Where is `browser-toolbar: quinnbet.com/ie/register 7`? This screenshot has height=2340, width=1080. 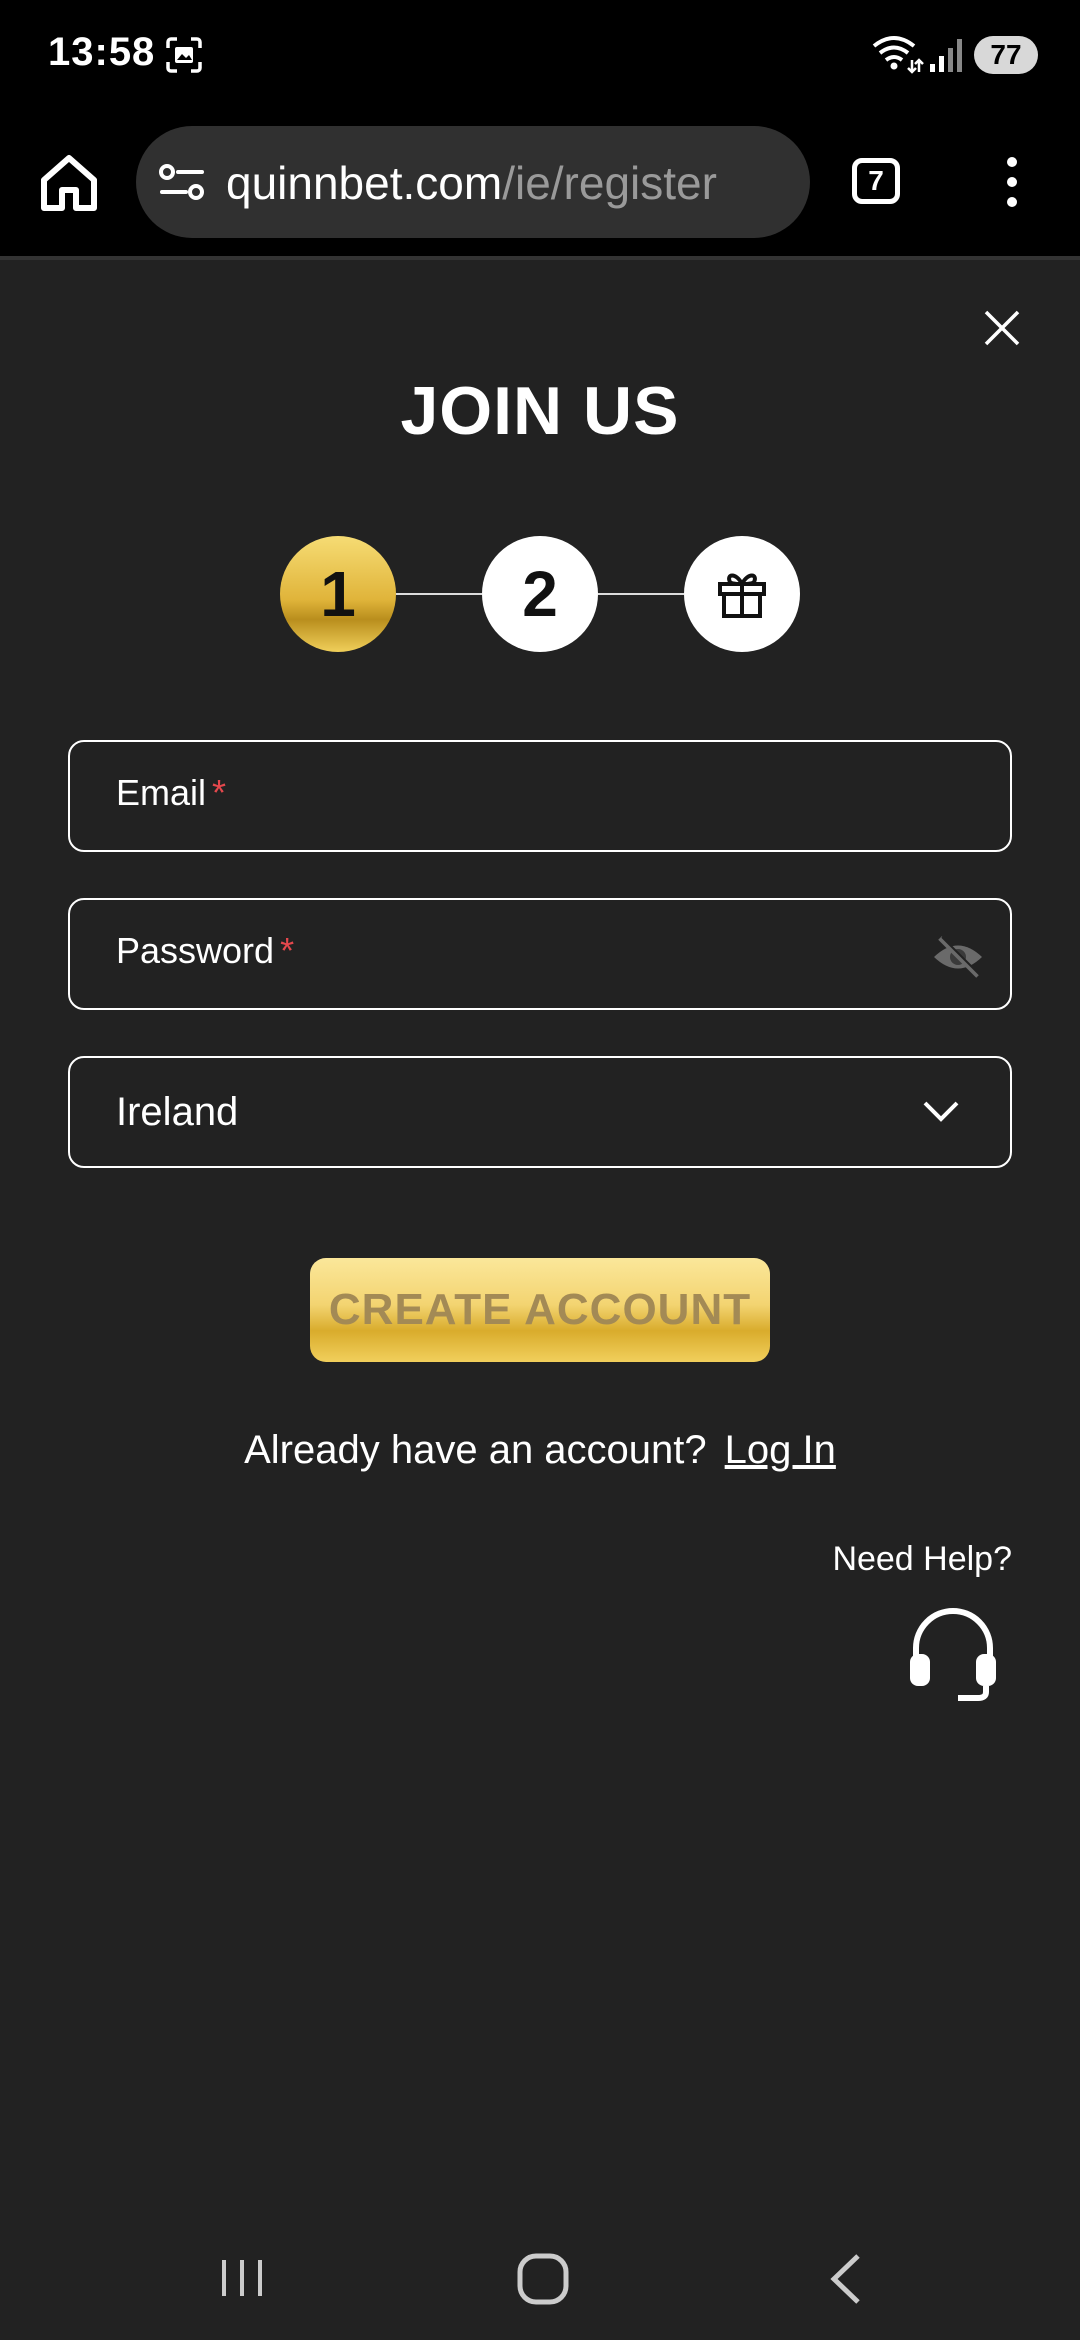 browser-toolbar: quinnbet.com/ie/register 7 is located at coordinates (540, 188).